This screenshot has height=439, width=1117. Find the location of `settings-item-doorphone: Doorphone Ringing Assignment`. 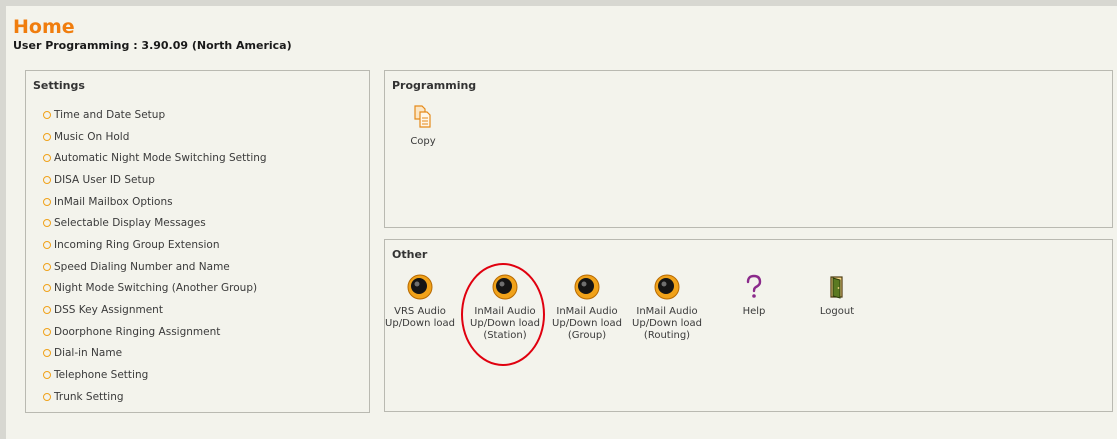

settings-item-doorphone: Doorphone Ringing Assignment is located at coordinates (155, 332).